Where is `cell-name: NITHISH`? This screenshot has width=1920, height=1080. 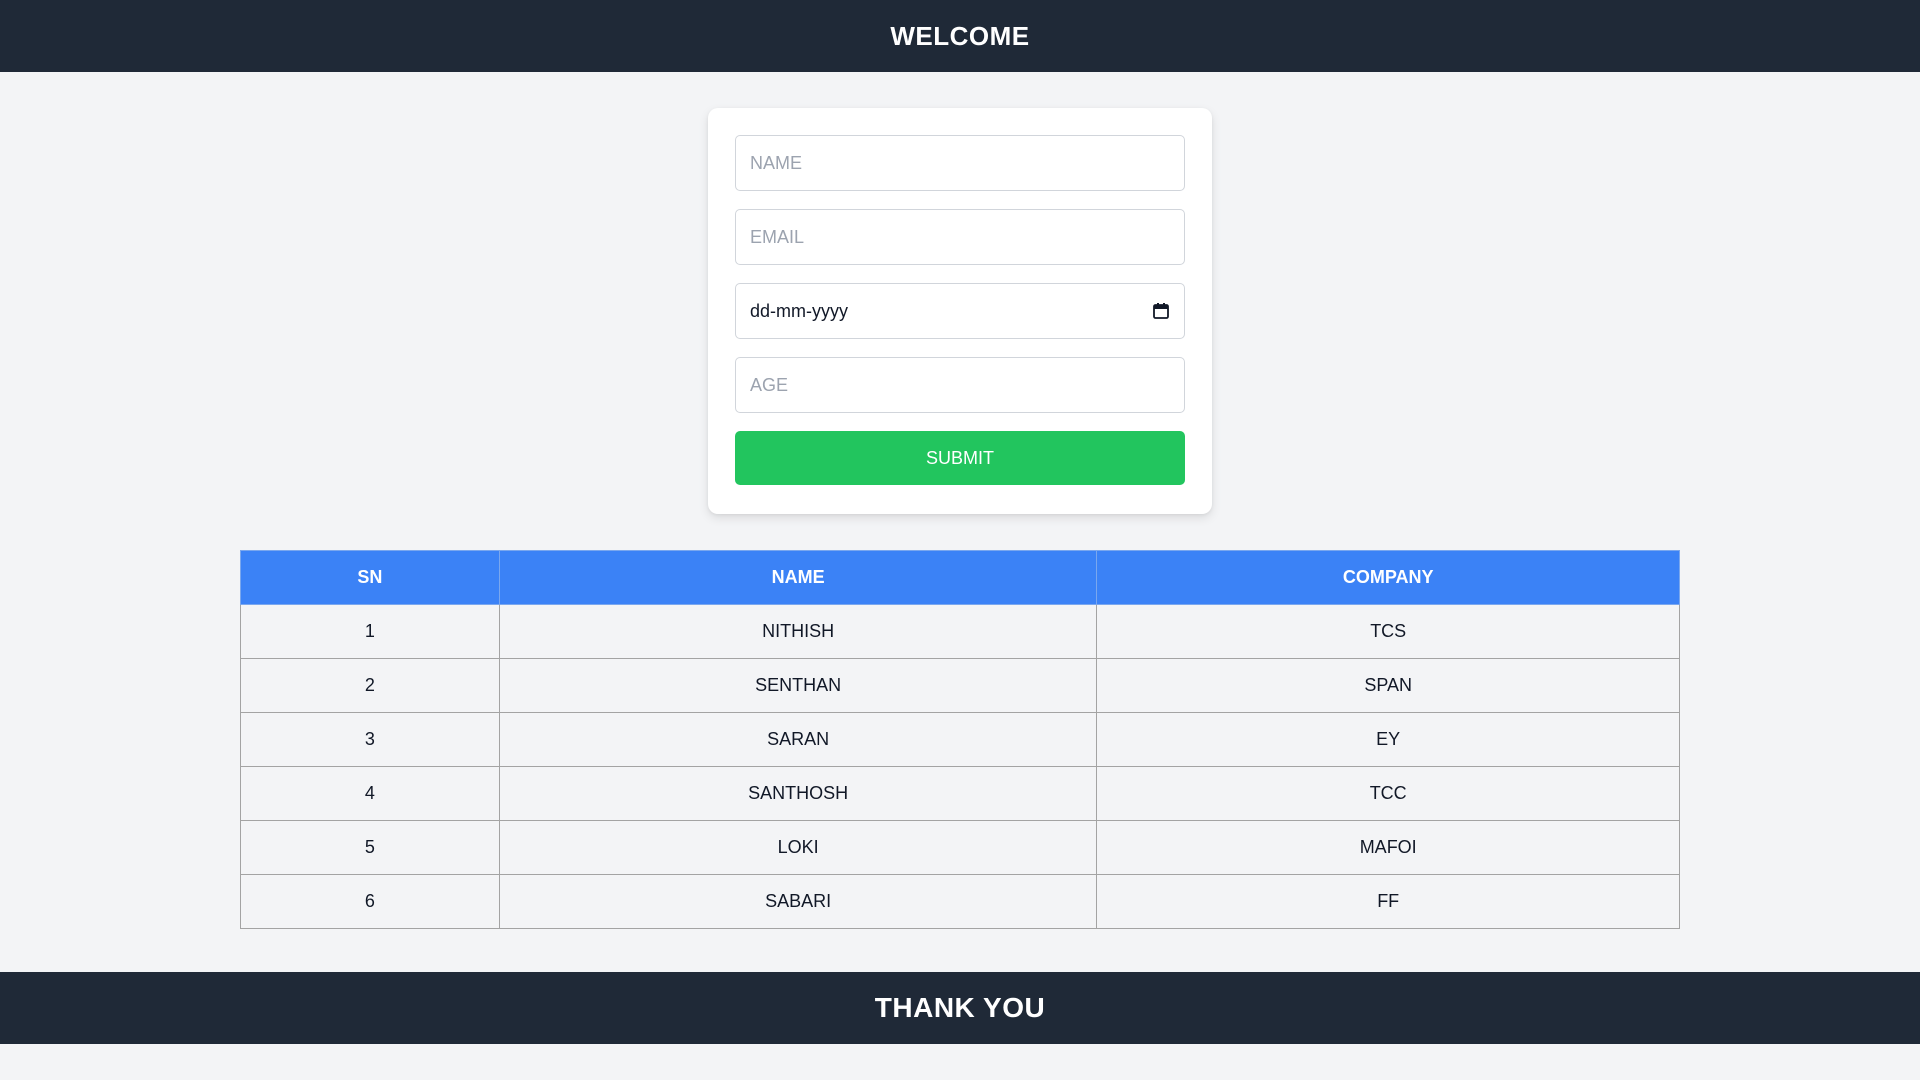 cell-name: NITHISH is located at coordinates (798, 631).